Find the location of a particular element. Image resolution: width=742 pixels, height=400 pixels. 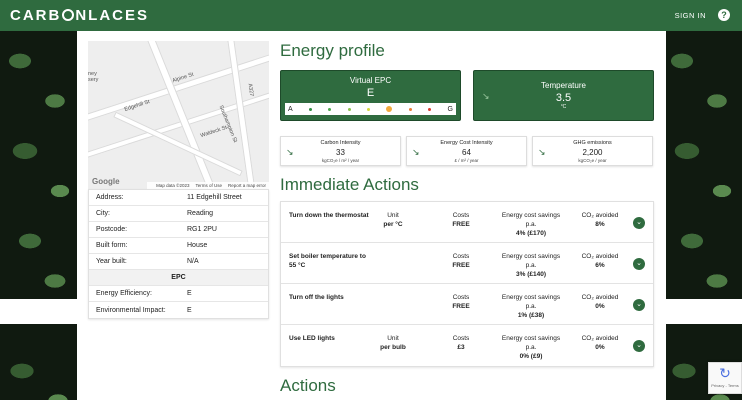

temperature-card: ↘ Temperature 3.5 °C is located at coordinates (563, 95).